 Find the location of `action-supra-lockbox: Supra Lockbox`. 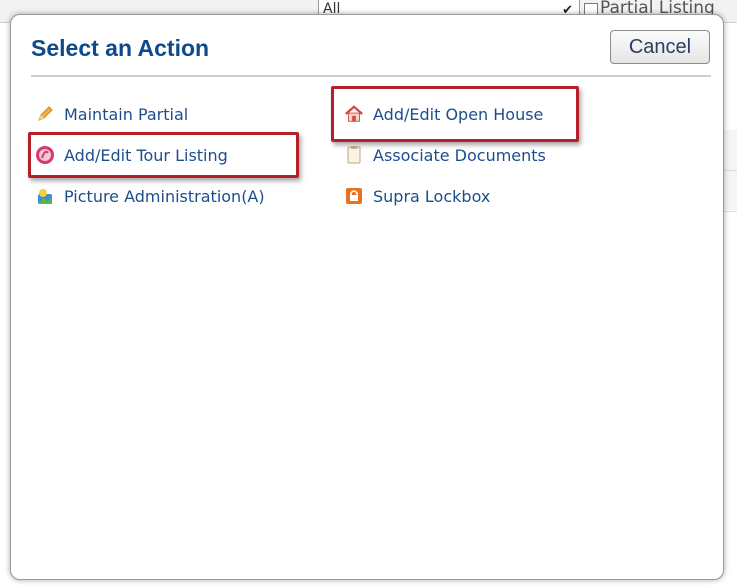

action-supra-lockbox: Supra Lockbox is located at coordinates (417, 196).